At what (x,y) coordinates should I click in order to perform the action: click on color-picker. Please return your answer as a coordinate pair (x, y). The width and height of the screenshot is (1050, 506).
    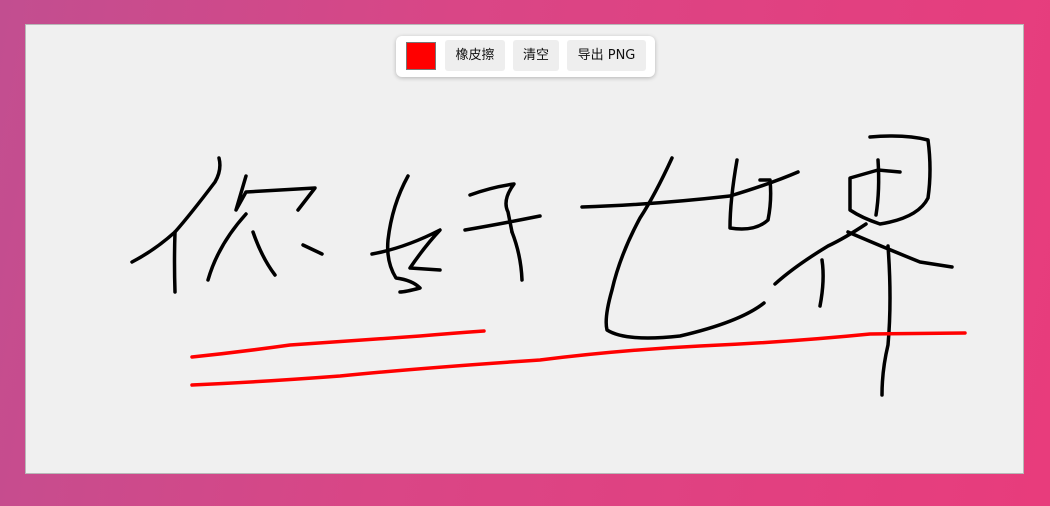
    Looking at the image, I should click on (421, 56).